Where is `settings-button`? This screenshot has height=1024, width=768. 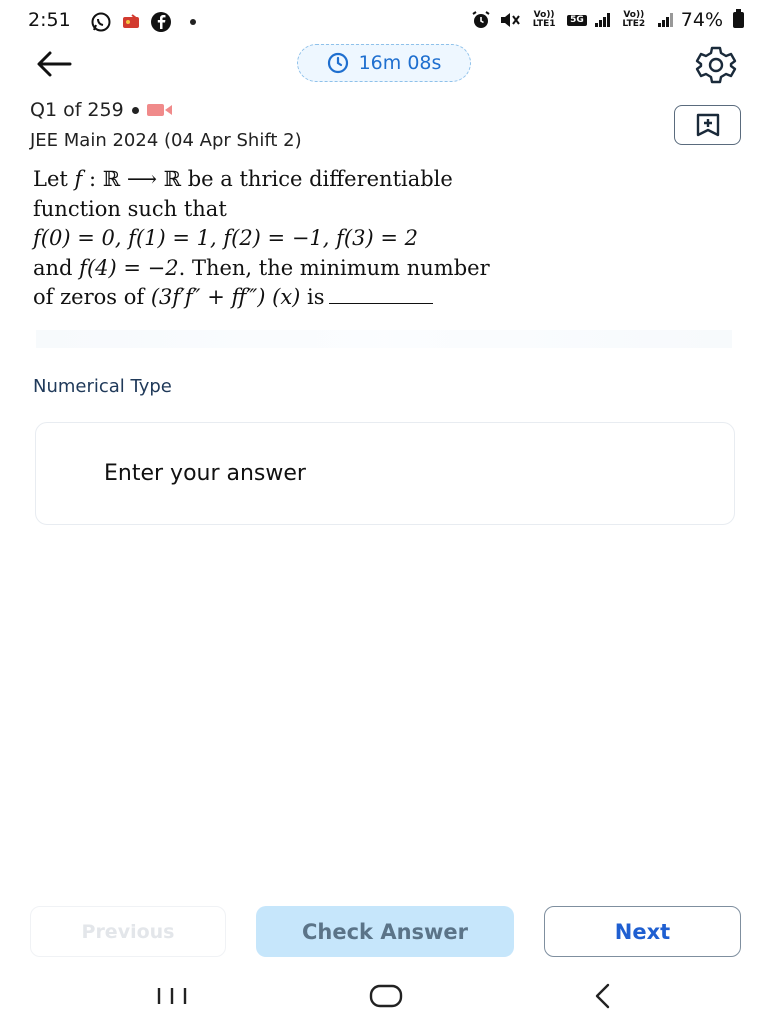
settings-button is located at coordinates (716, 65).